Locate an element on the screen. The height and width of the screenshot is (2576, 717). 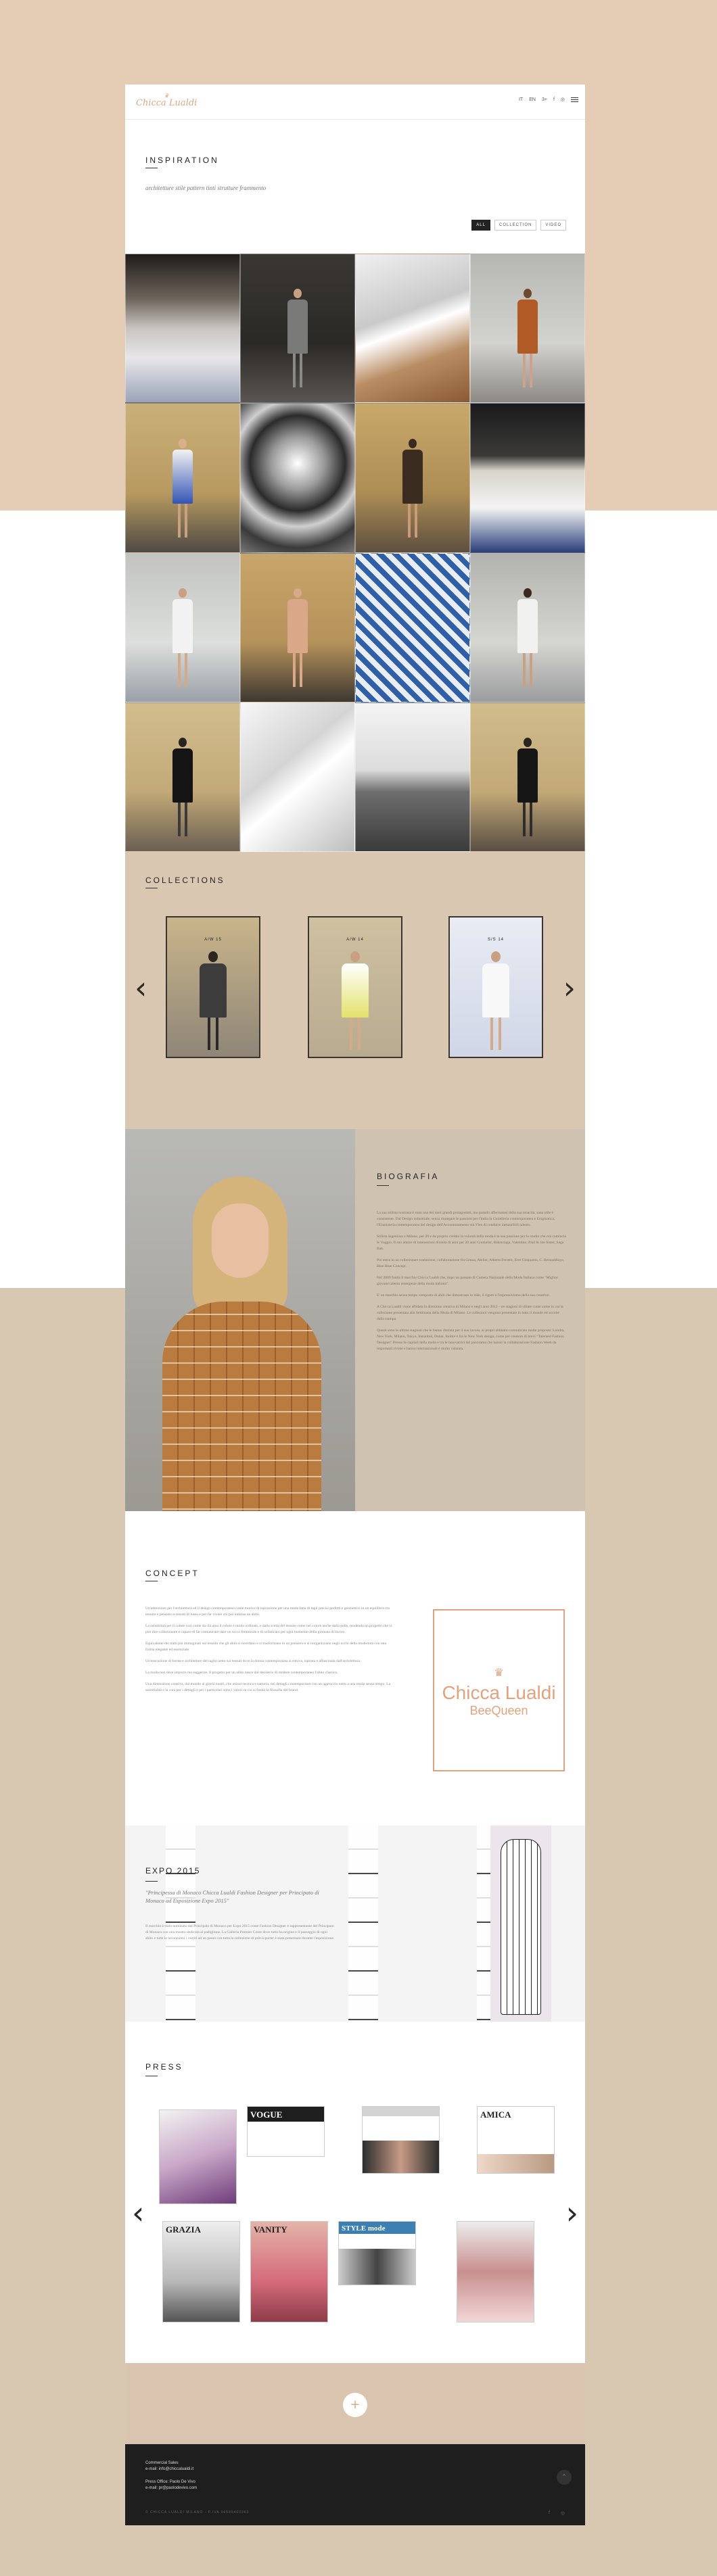
add-icon: + is located at coordinates (355, 2405).